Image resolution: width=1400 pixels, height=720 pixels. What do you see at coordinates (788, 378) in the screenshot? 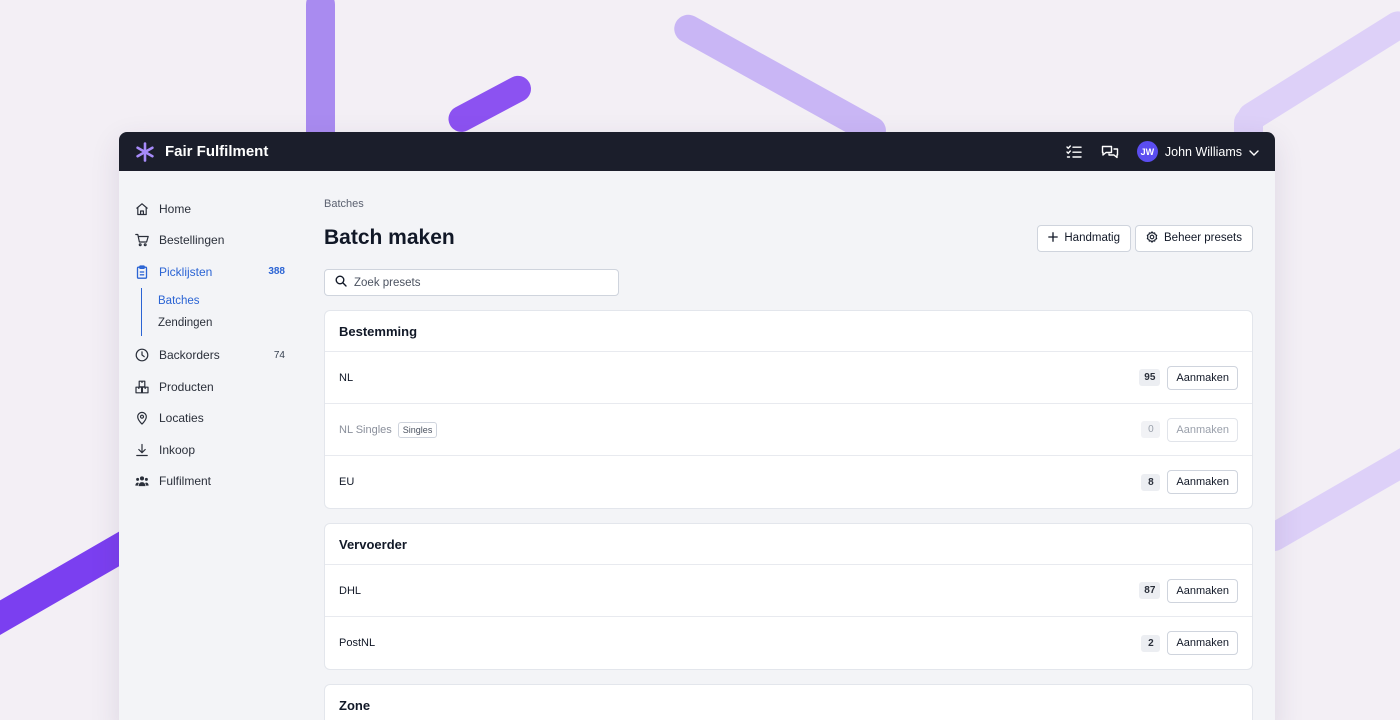
I see `preset-row: NL 95 Aanmaken` at bounding box center [788, 378].